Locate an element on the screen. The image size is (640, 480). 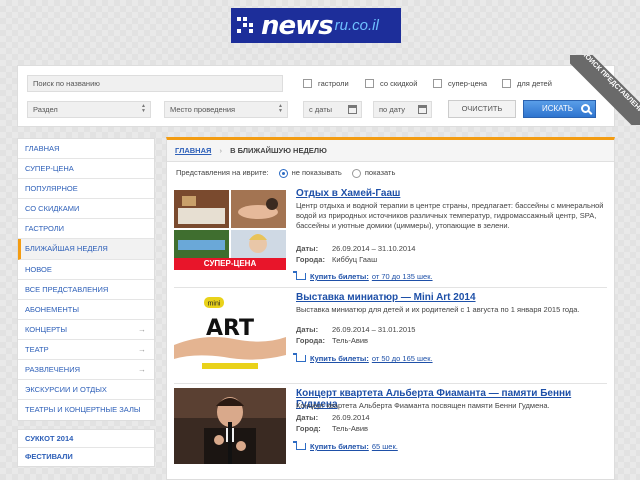
event-title-link: Отдых в Хамей-Гааш is located at coordinates (348, 193).